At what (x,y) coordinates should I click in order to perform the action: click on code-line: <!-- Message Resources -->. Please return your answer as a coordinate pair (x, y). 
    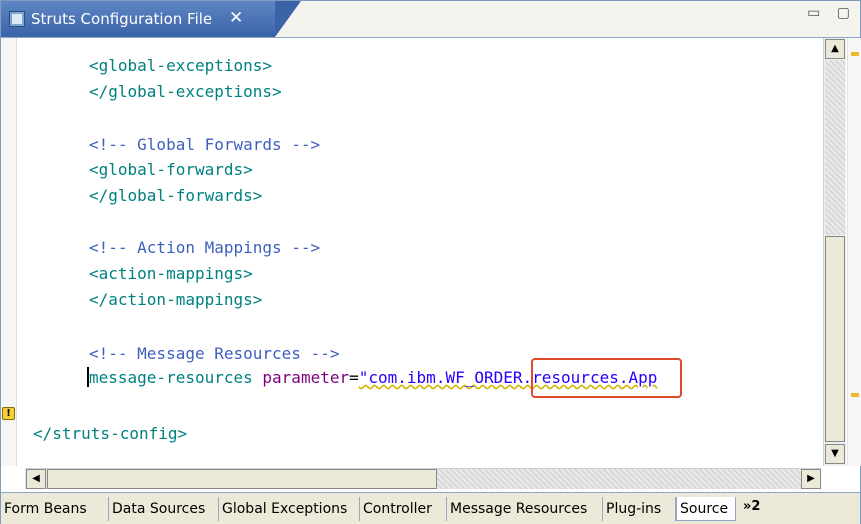
    Looking at the image, I should click on (214, 354).